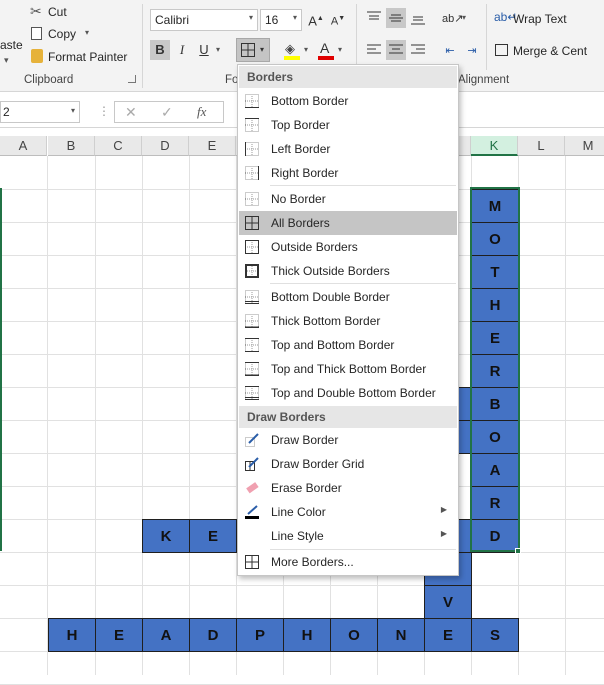 Image resolution: width=604 pixels, height=685 pixels. What do you see at coordinates (213, 536) in the screenshot?
I see `cell-ke-1: E` at bounding box center [213, 536].